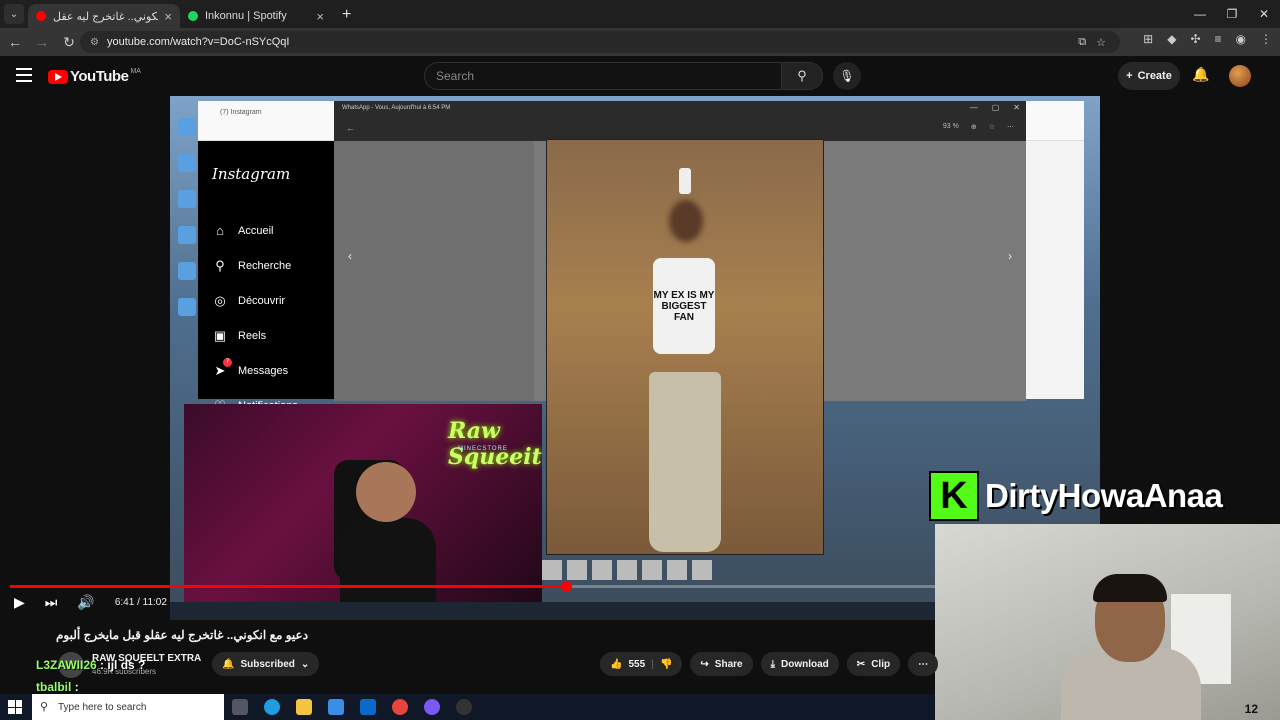 This screenshot has width=1280, height=720. Describe the element at coordinates (432, 707) in the screenshot. I see `app-icon` at that location.